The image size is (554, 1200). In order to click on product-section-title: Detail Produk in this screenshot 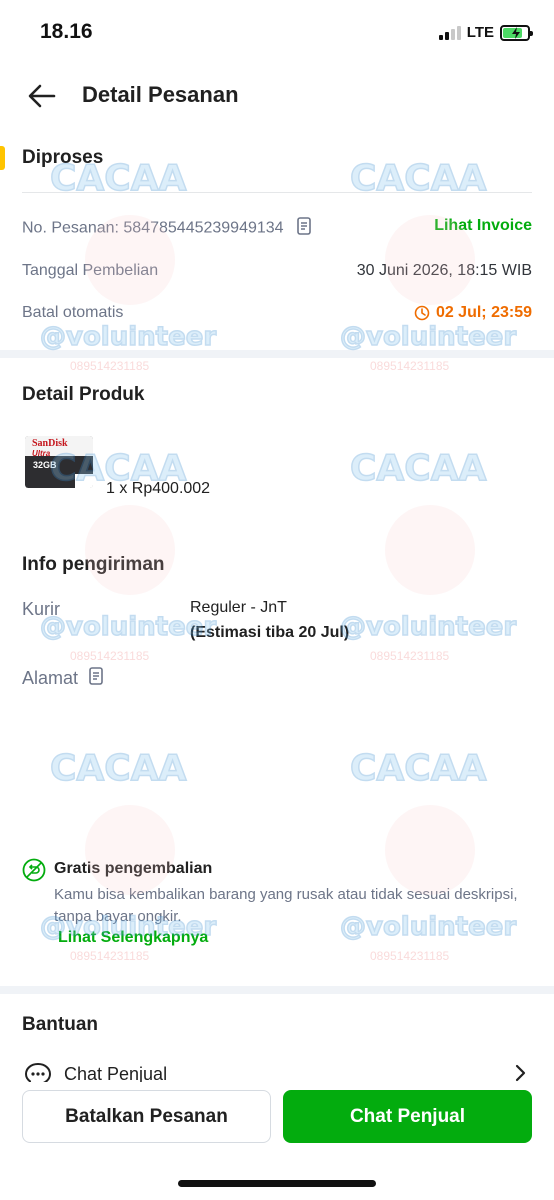, I will do `click(83, 394)`.